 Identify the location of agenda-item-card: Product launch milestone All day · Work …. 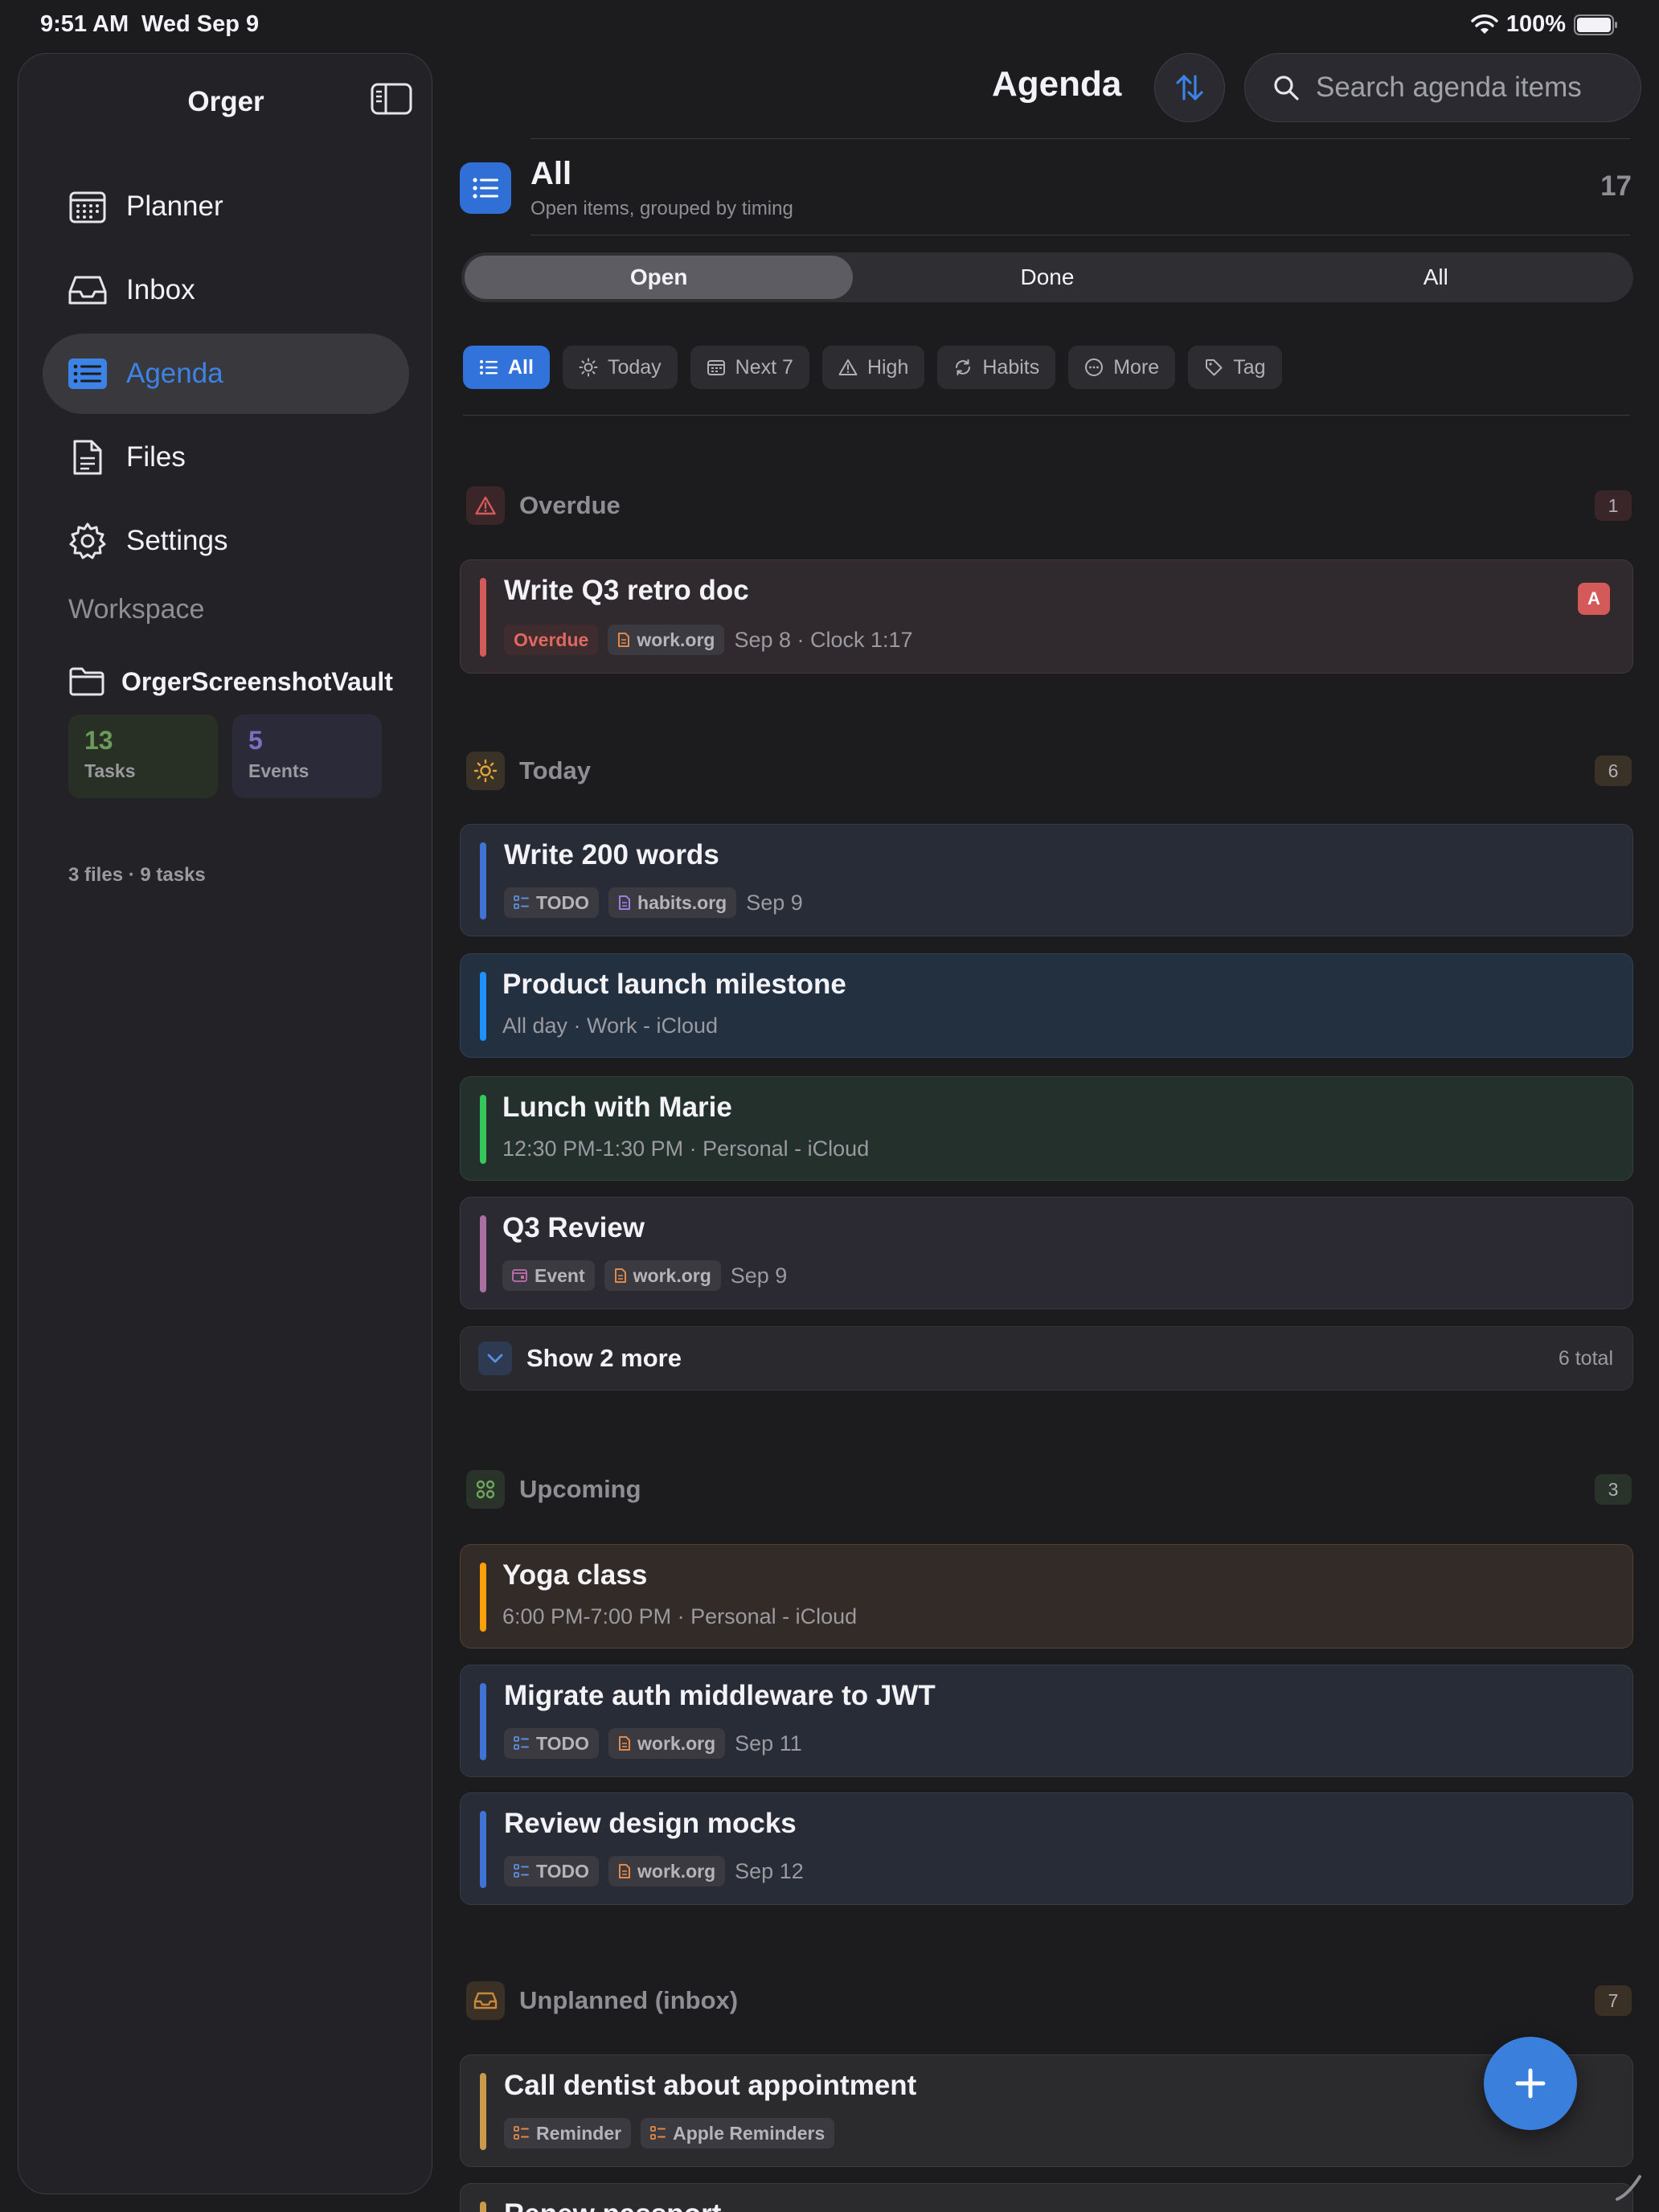
(1046, 1005).